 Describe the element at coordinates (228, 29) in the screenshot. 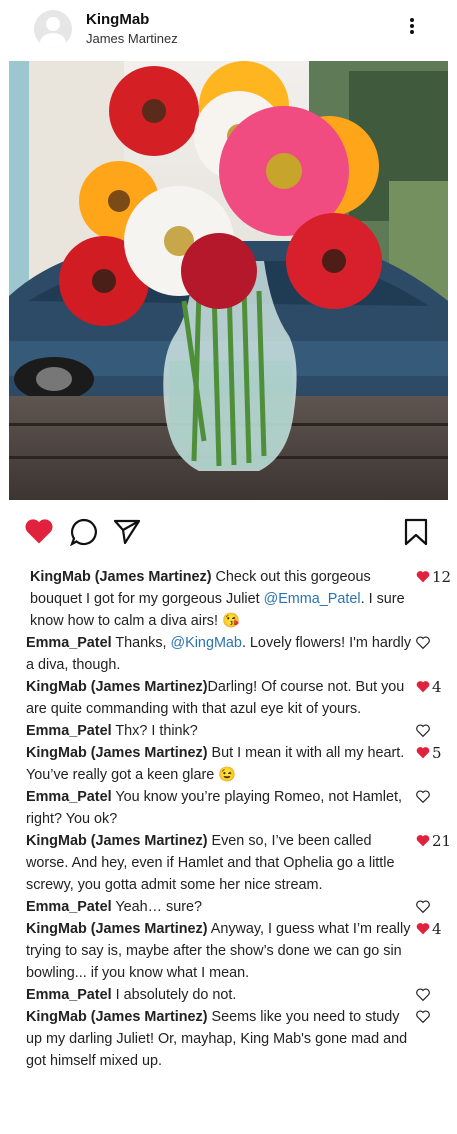

I see `post-header: KingMab James Martinez` at that location.